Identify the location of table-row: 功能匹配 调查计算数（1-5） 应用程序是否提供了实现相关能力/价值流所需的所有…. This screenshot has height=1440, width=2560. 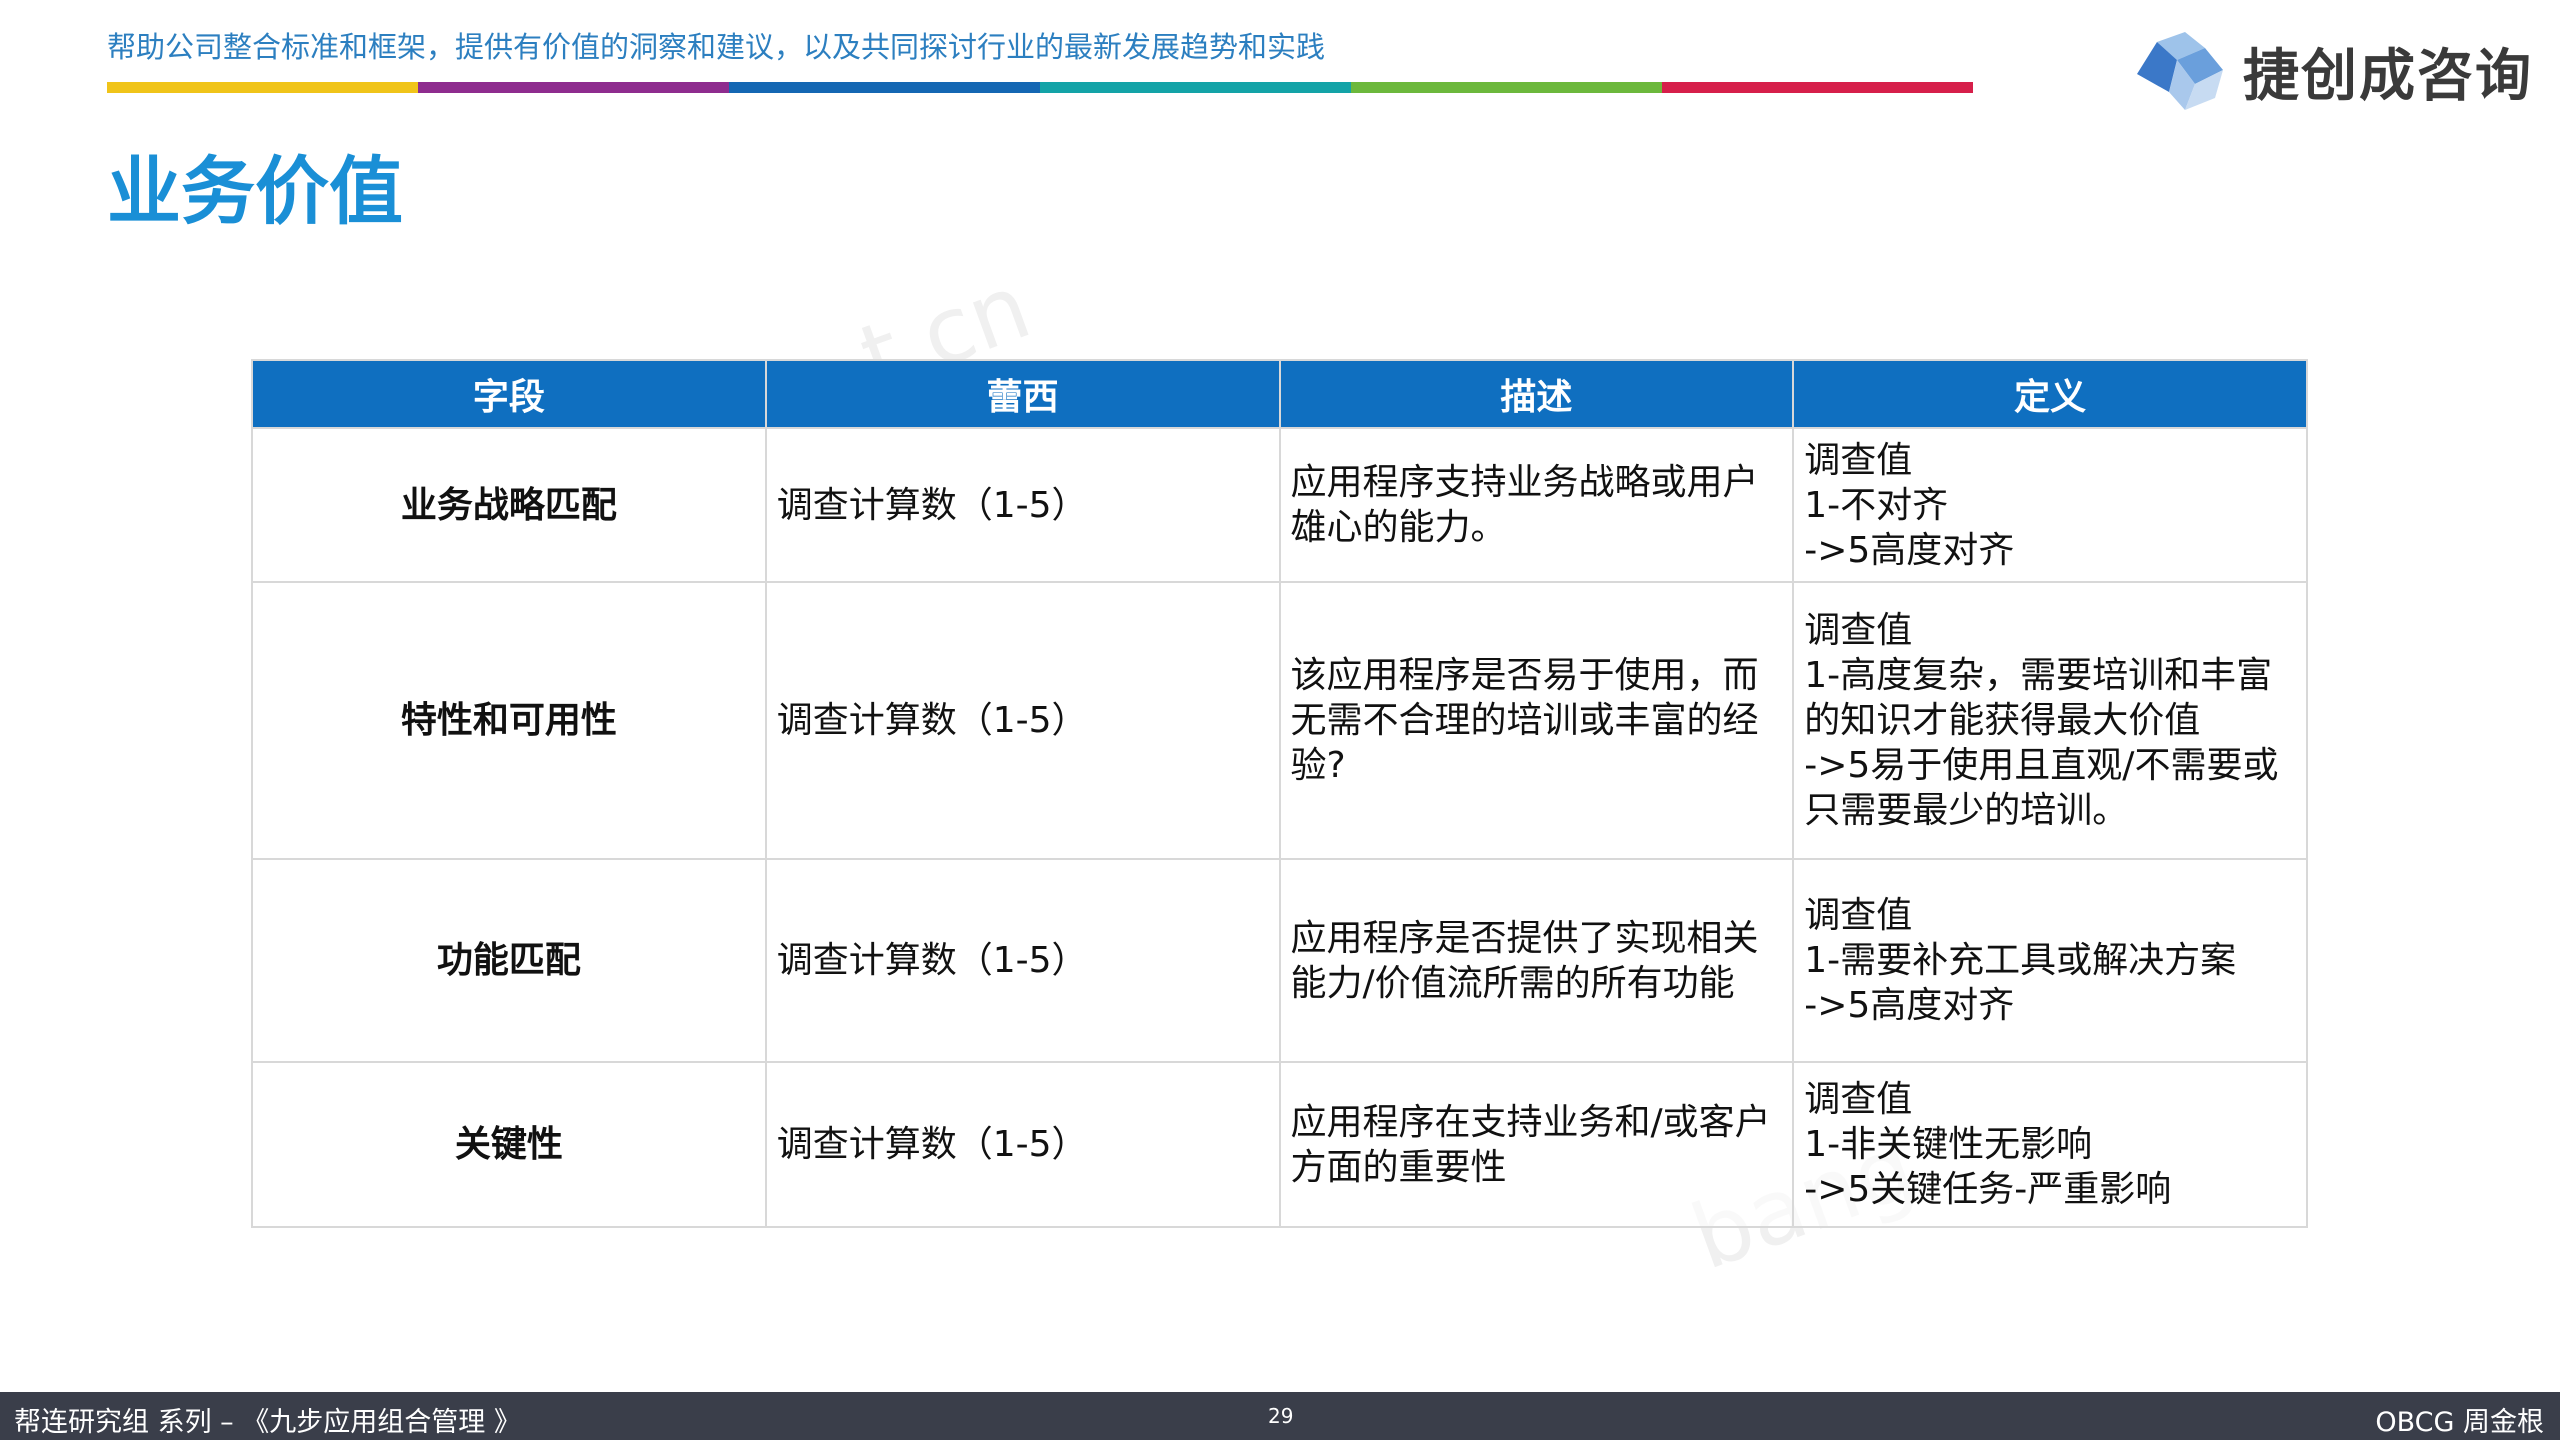
(1279, 960).